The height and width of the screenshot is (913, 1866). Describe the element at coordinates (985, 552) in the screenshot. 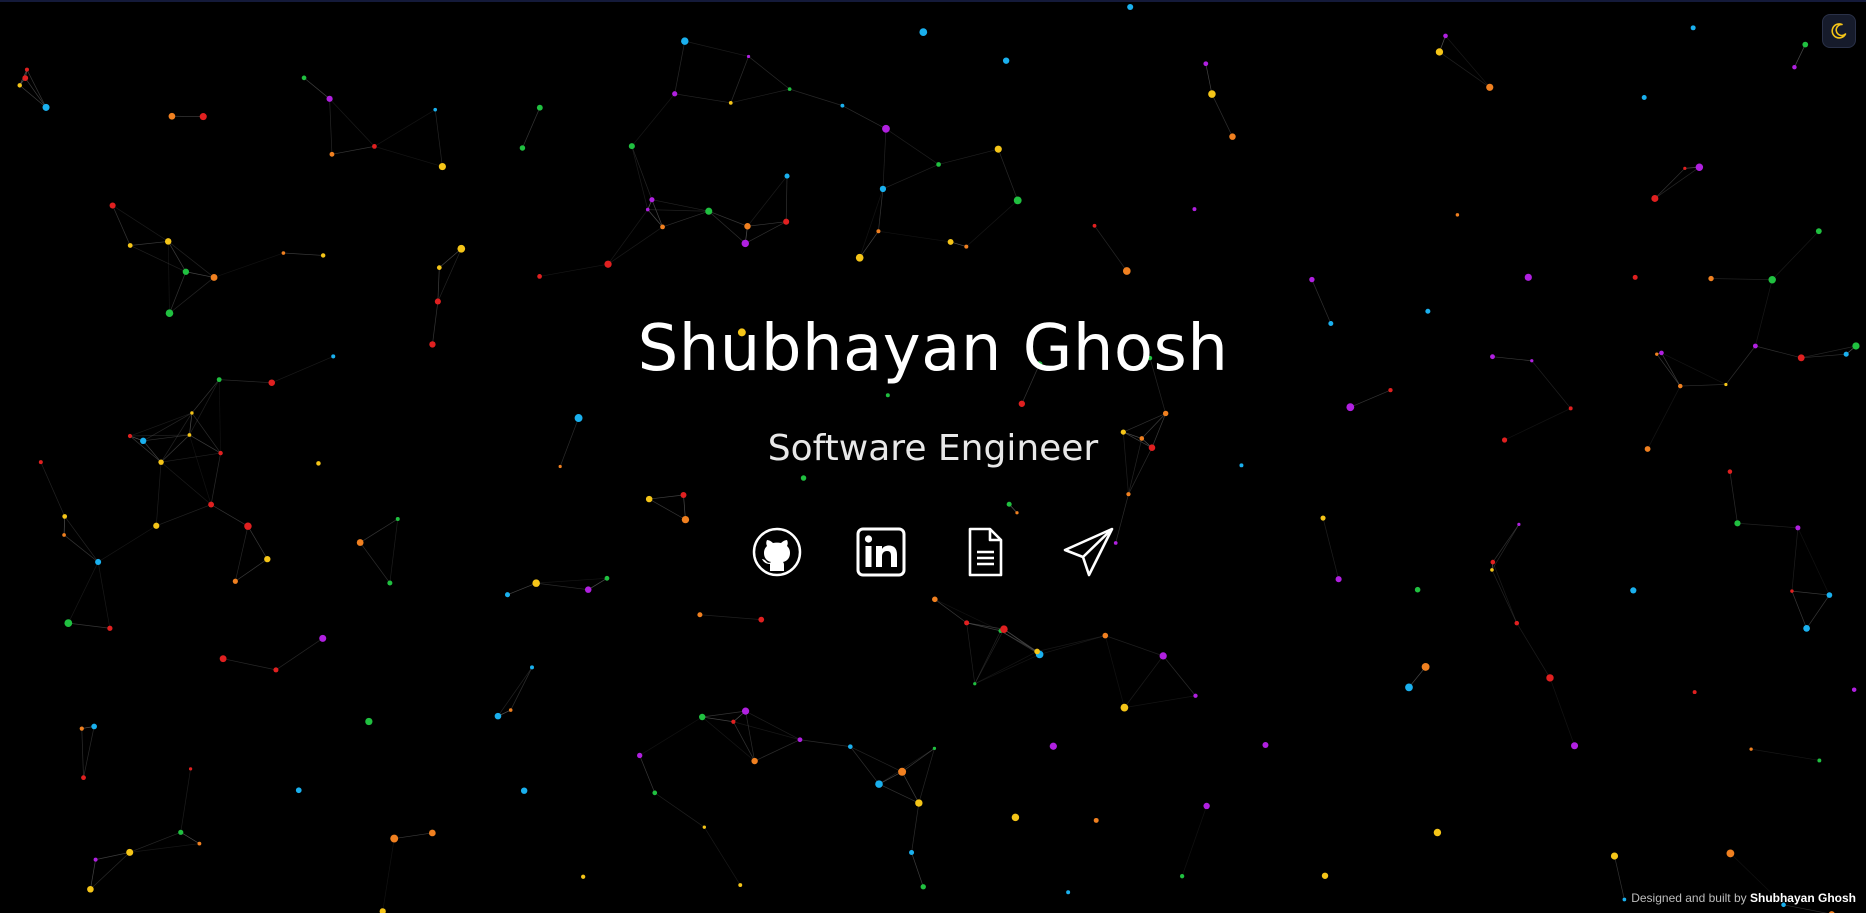

I see `resume-link` at that location.